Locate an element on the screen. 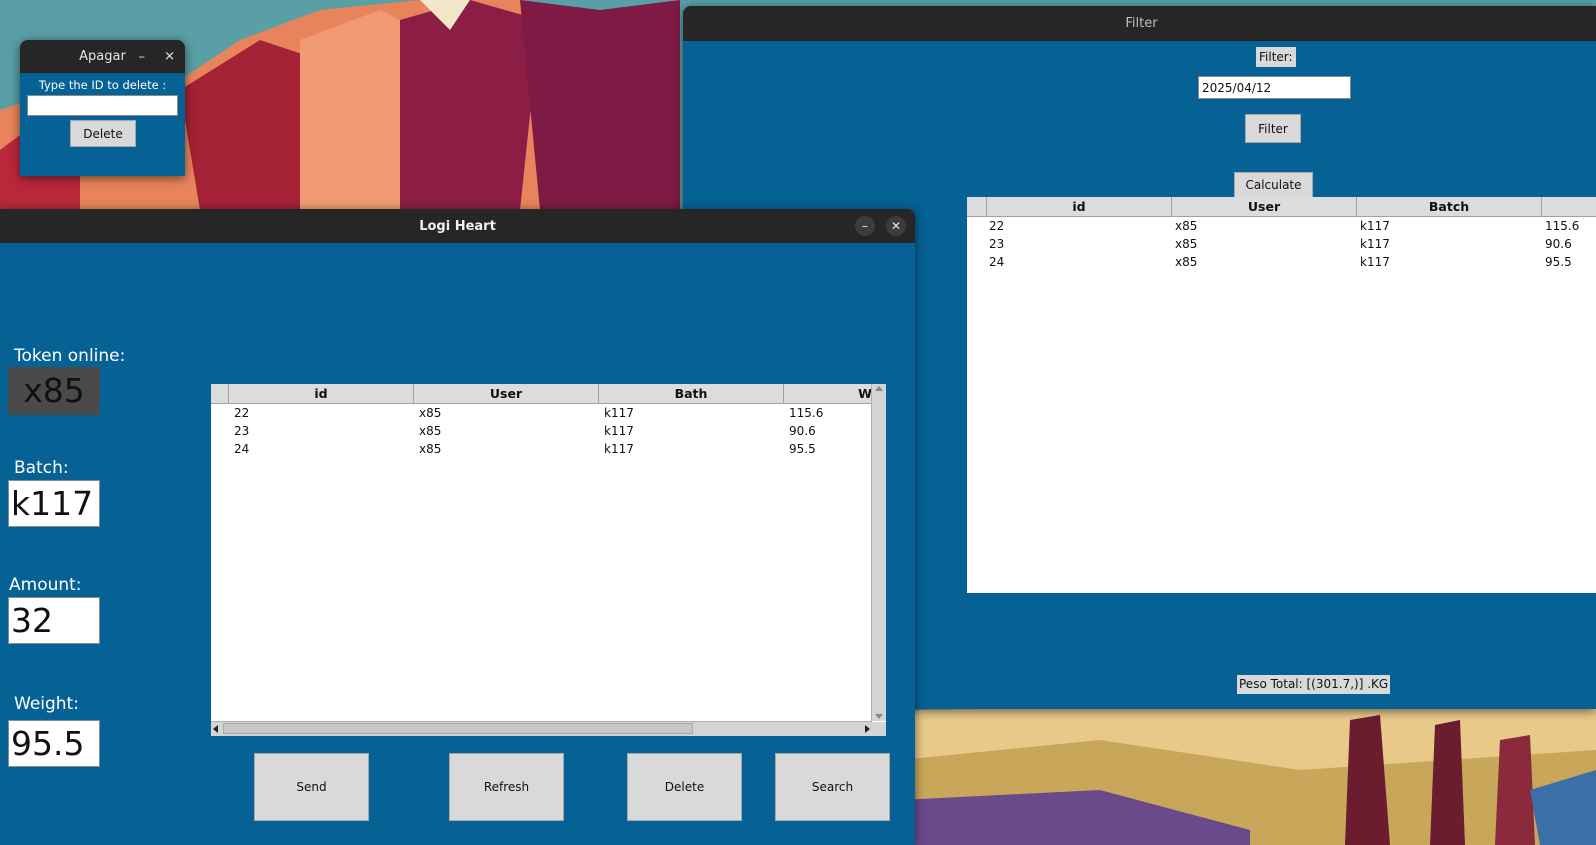 This screenshot has width=1596, height=845. filter-label: Filter: is located at coordinates (1276, 57).